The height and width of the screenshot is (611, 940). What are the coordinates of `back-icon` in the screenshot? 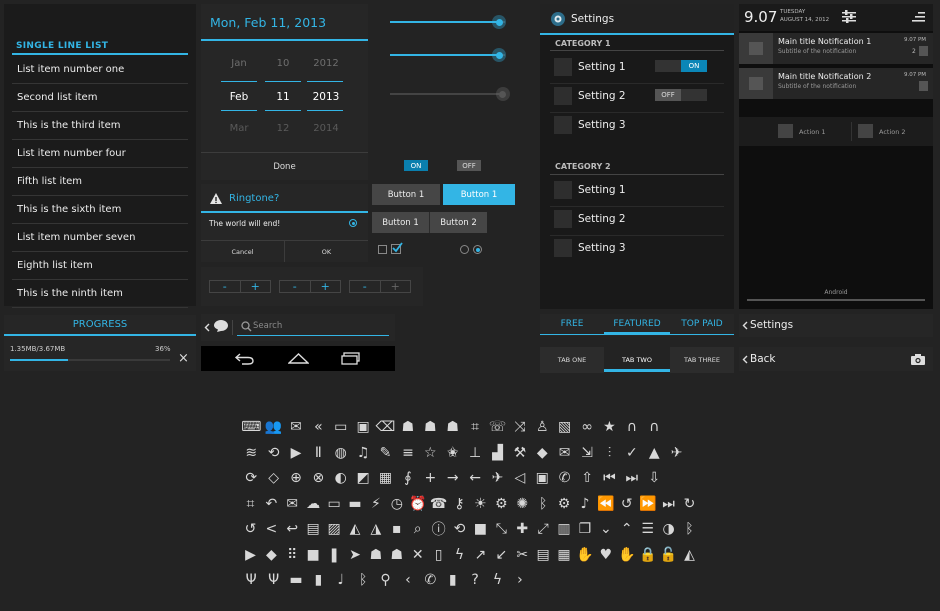 It's located at (244, 358).